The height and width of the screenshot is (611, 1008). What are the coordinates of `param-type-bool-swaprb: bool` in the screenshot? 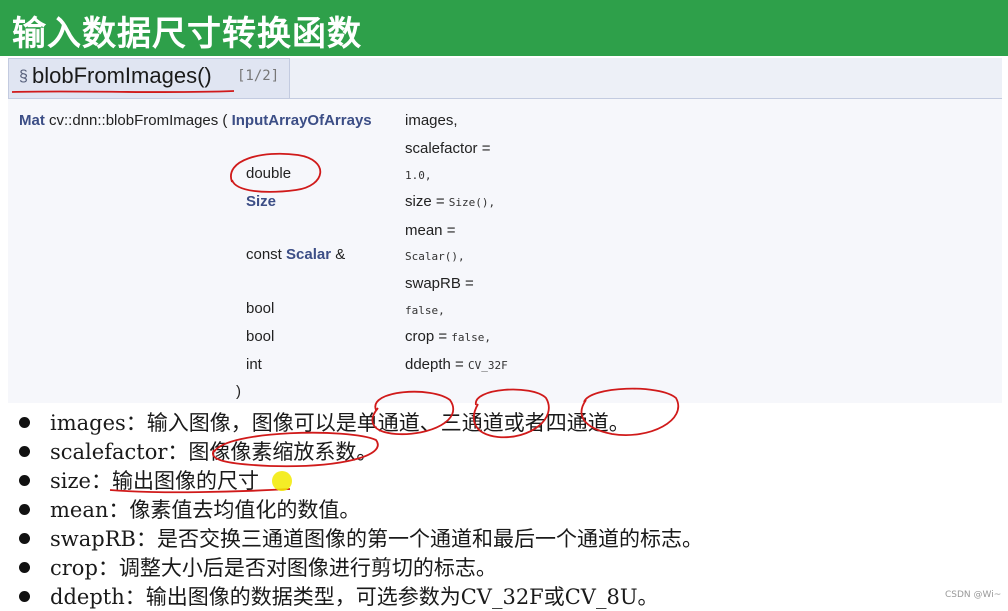 It's located at (260, 308).